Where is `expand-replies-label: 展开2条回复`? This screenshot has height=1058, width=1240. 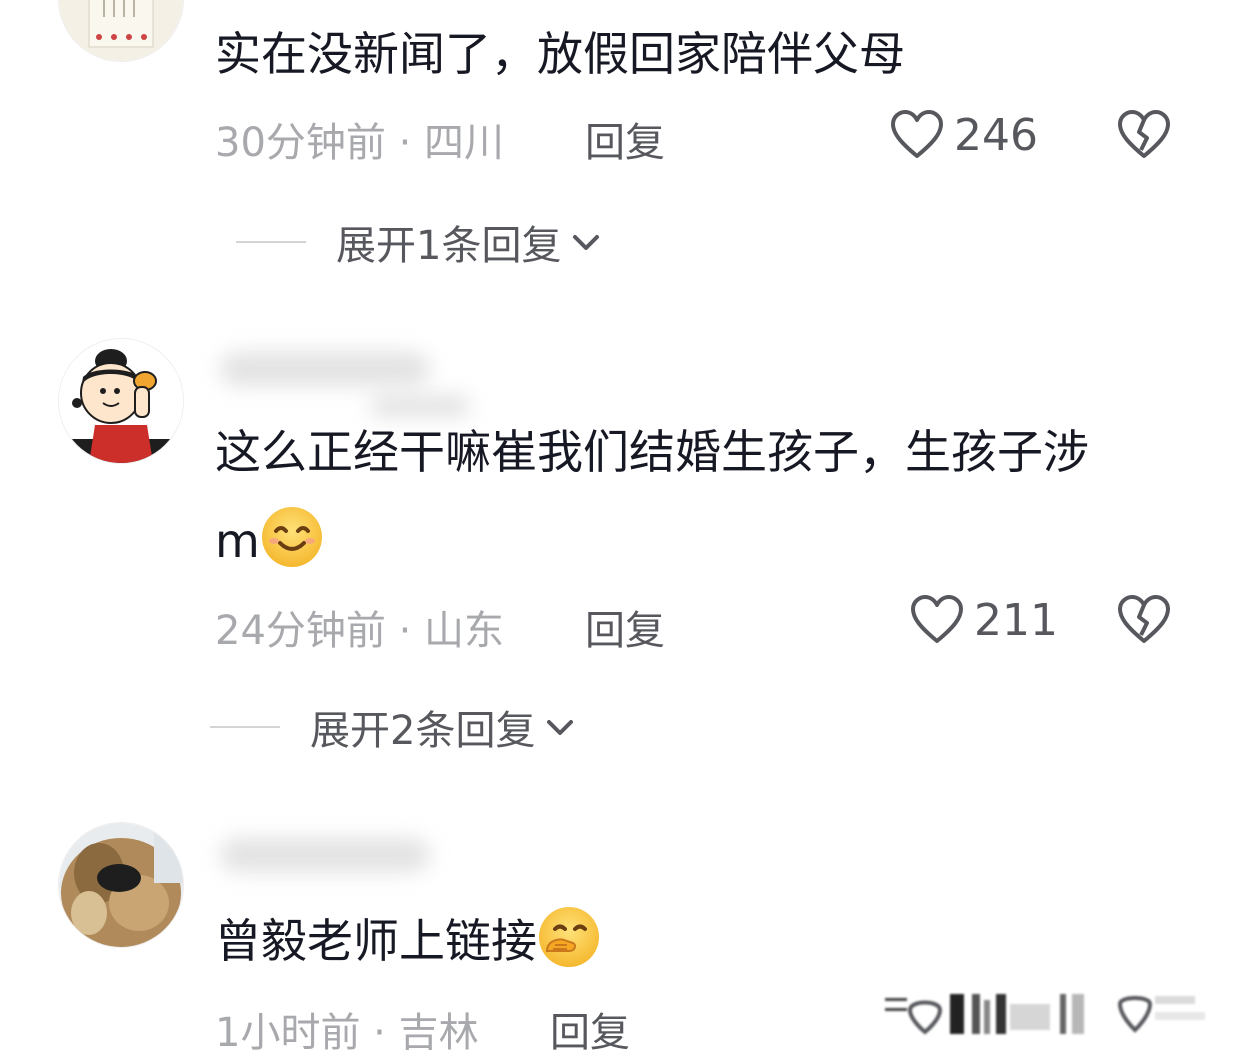
expand-replies-label: 展开2条回复 is located at coordinates (423, 731).